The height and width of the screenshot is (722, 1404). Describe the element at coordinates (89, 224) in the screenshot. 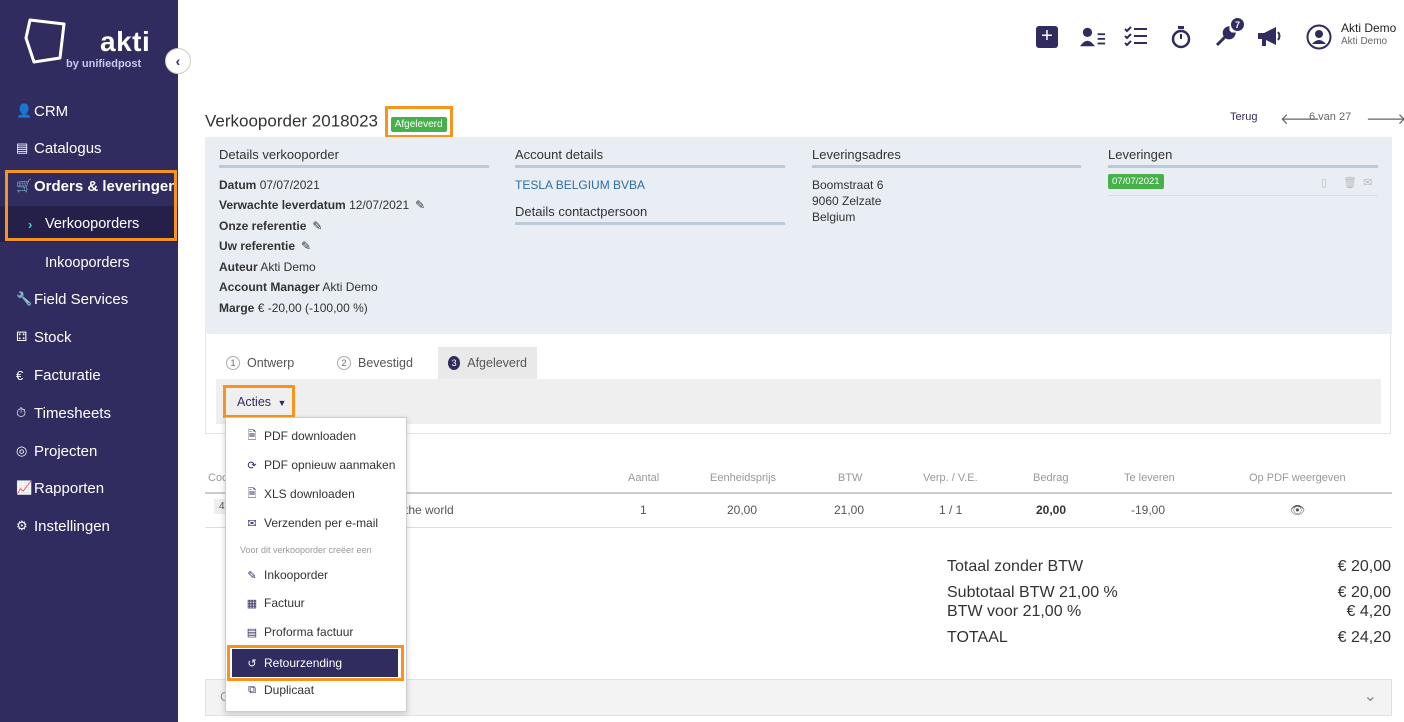

I see `sidebar-item-verkooporders: › Verkooporders` at that location.